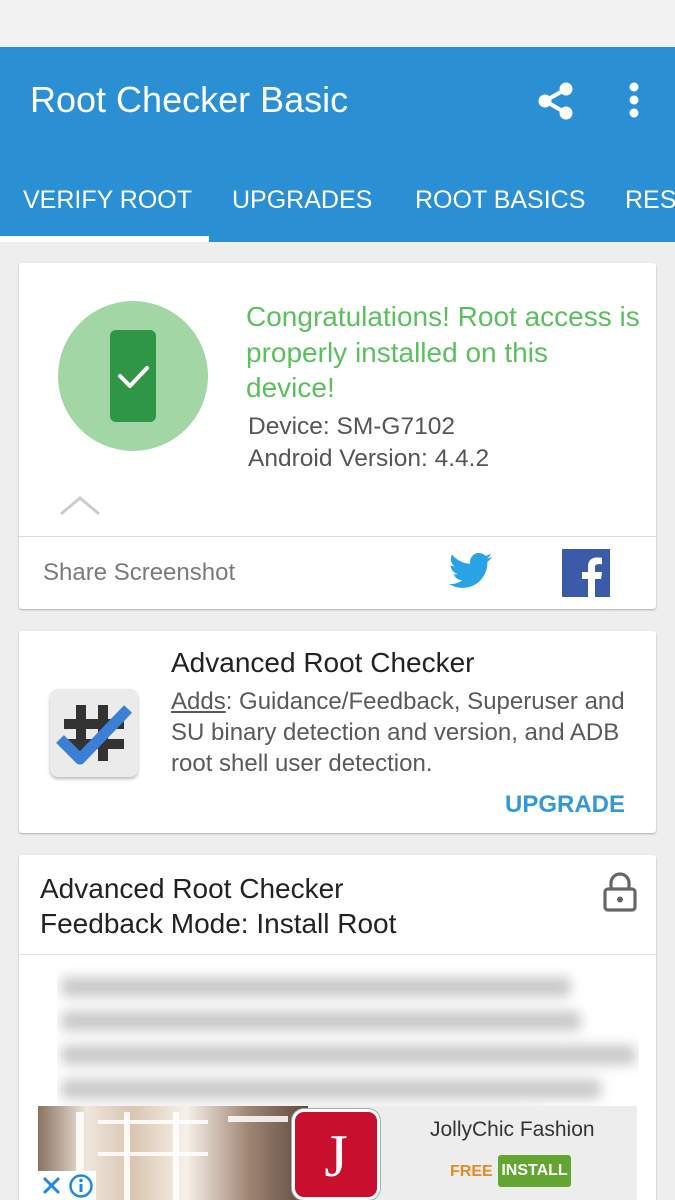 This screenshot has width=675, height=1200. I want to click on ad-app-logo: J, so click(336, 1154).